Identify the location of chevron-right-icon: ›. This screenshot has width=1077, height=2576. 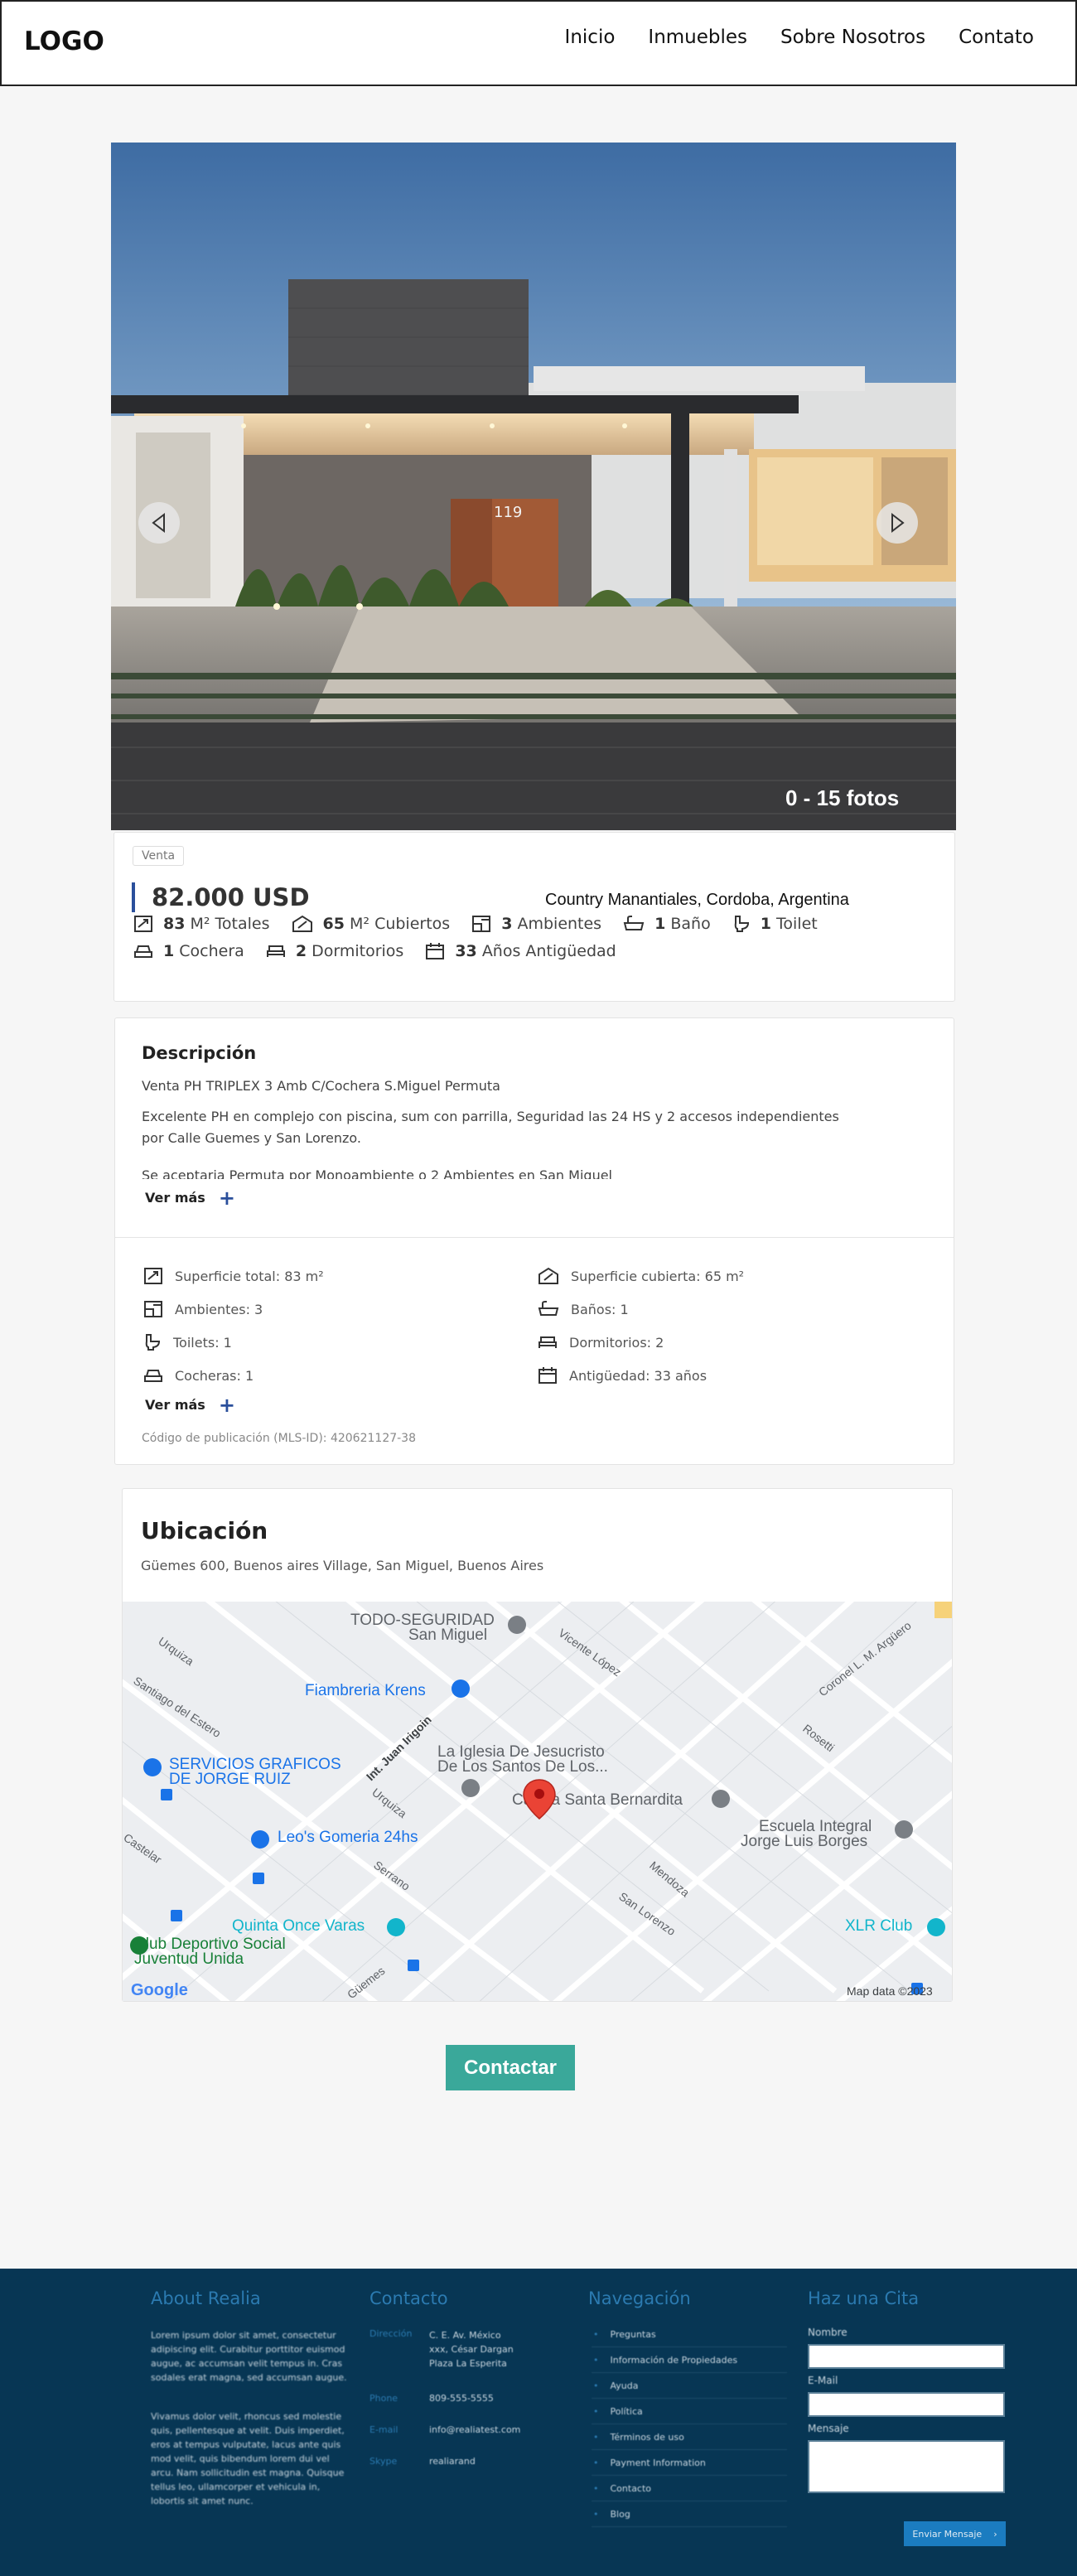
(995, 2534).